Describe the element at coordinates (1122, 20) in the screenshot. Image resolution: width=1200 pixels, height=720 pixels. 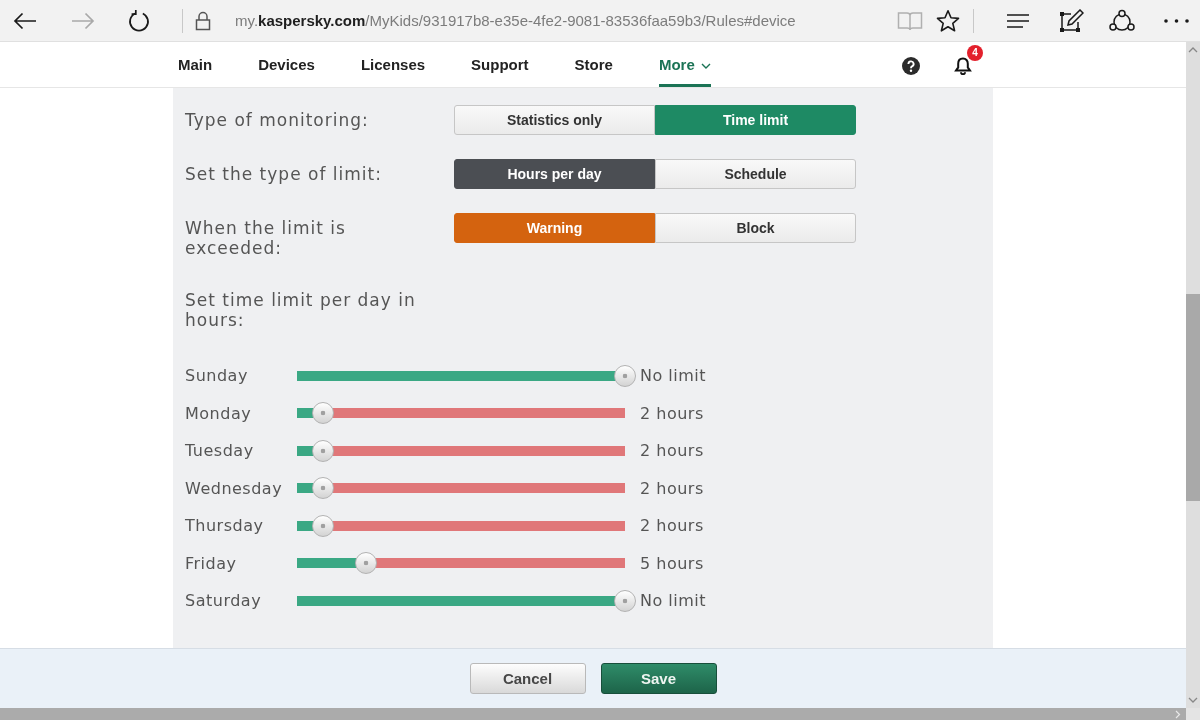
I see `share-icon` at that location.